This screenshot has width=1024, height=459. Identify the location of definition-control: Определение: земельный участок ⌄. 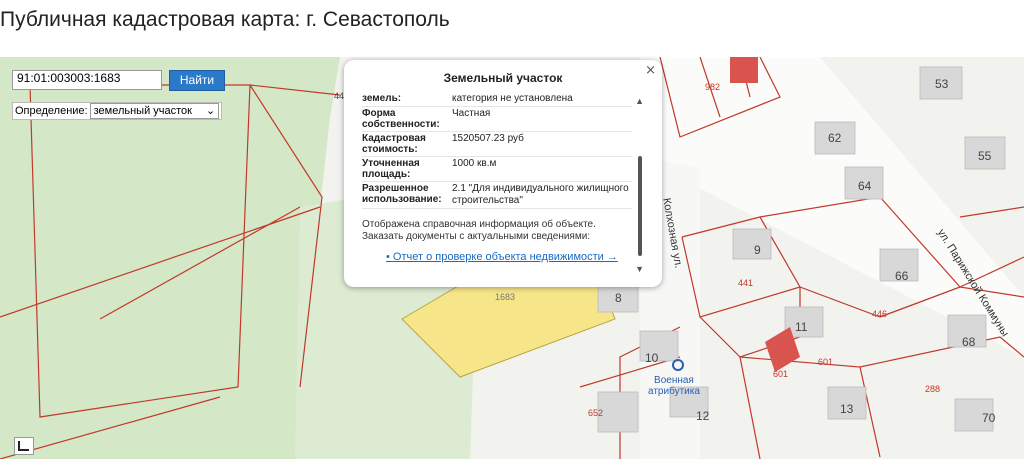
(117, 111).